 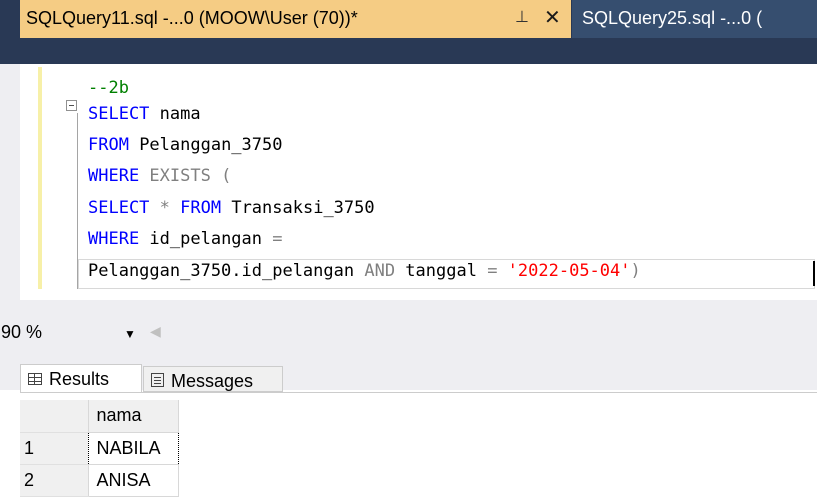 What do you see at coordinates (155, 331) in the screenshot?
I see `scroll-left-icon: ◀` at bounding box center [155, 331].